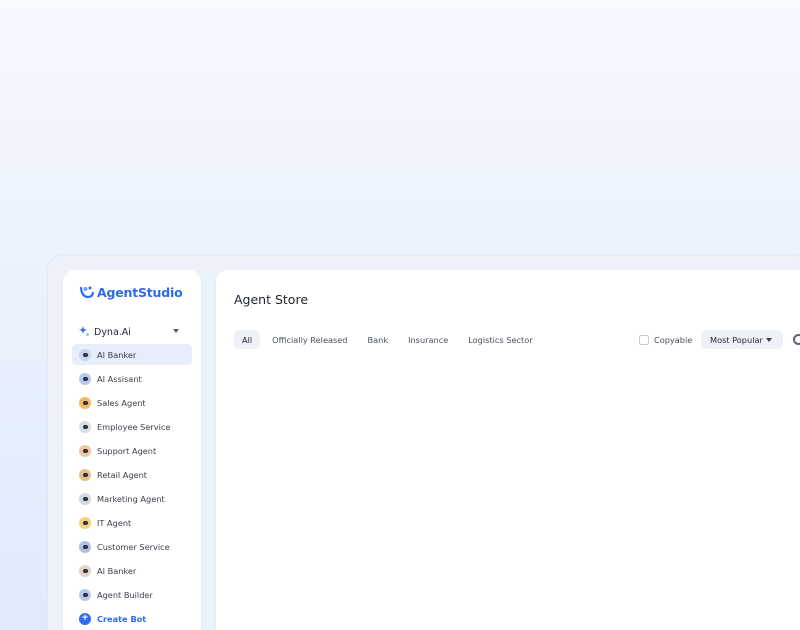  I want to click on tab-insurance: Insurance, so click(428, 339).